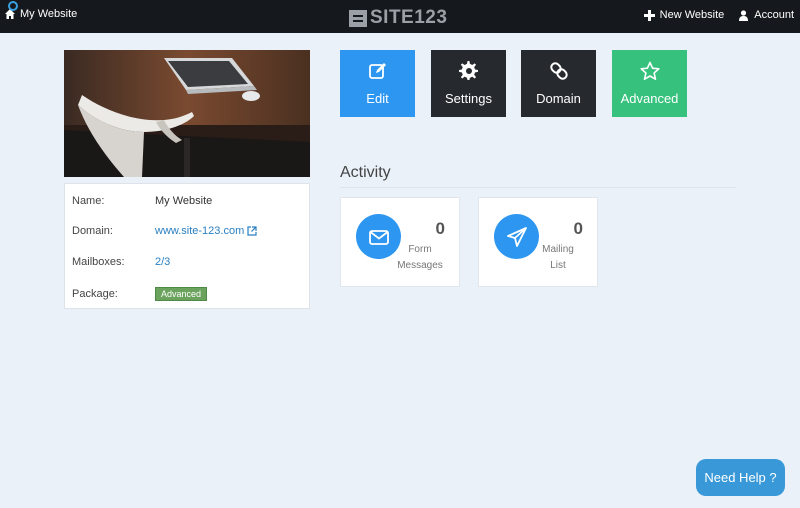 This screenshot has height=508, width=800. Describe the element at coordinates (692, 15) in the screenshot. I see `new-website-label: New Website` at that location.